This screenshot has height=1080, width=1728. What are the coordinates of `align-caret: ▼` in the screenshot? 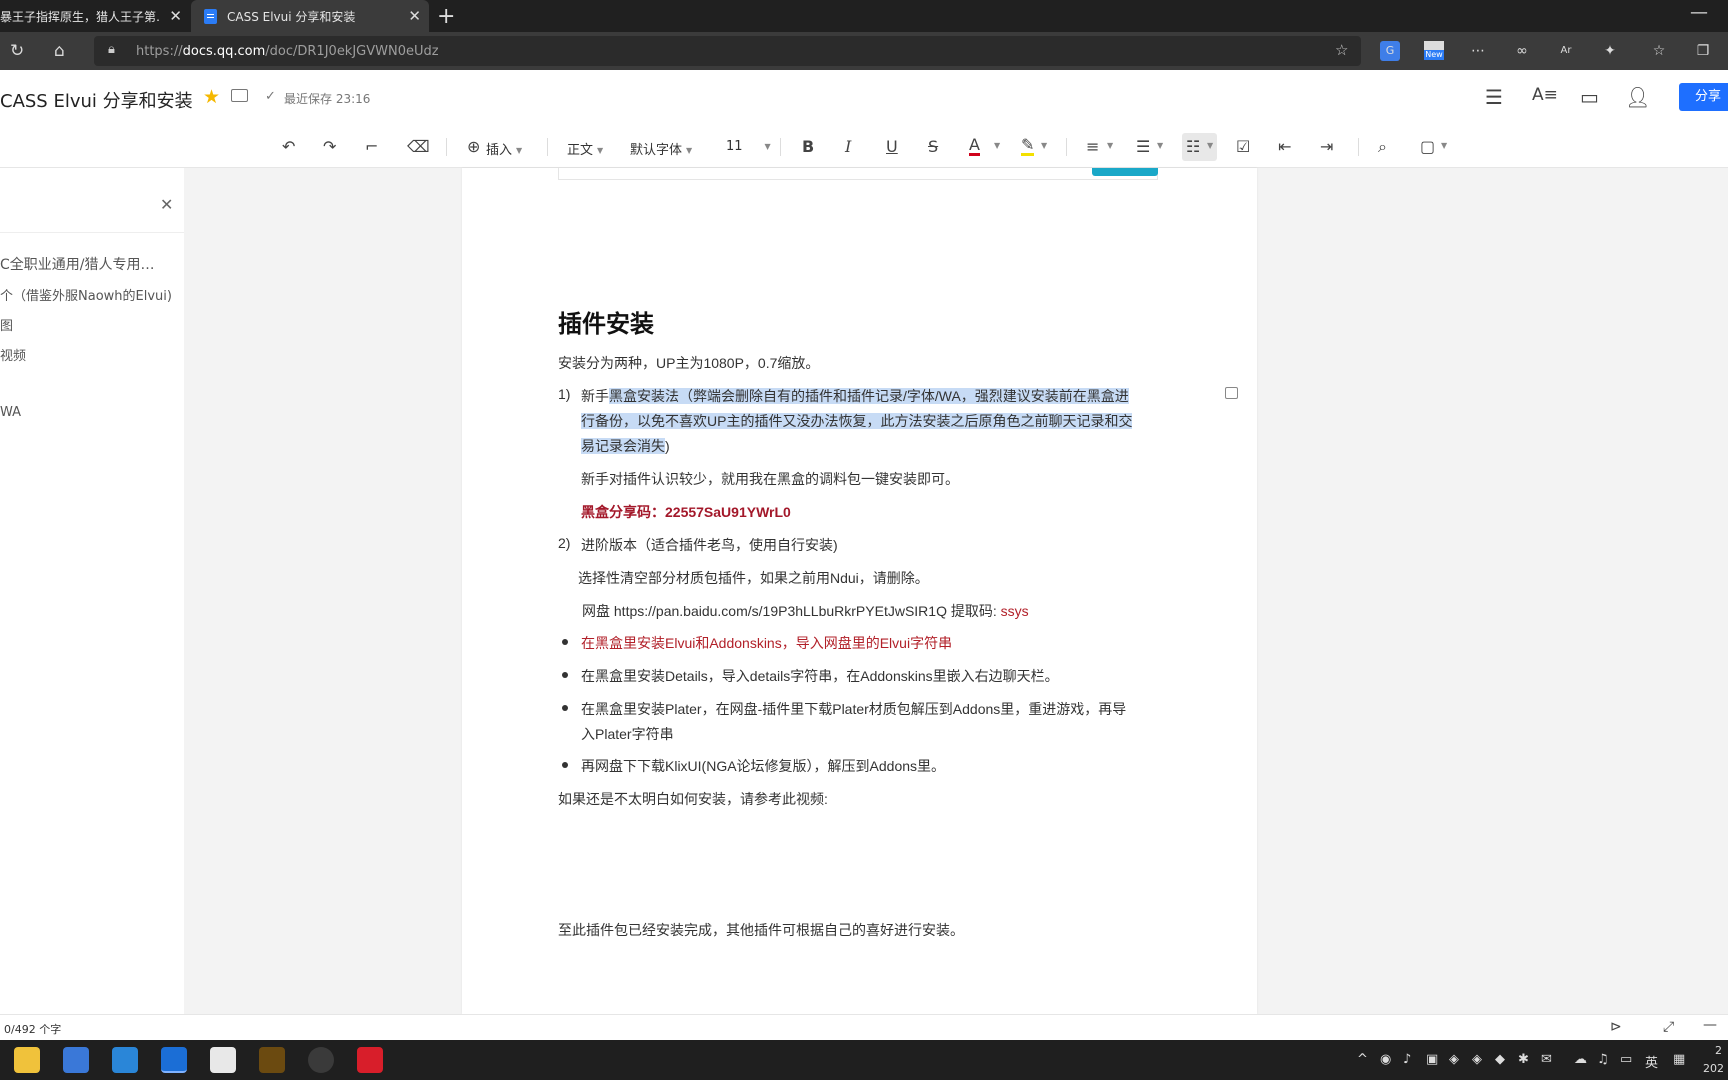 It's located at (1108, 145).